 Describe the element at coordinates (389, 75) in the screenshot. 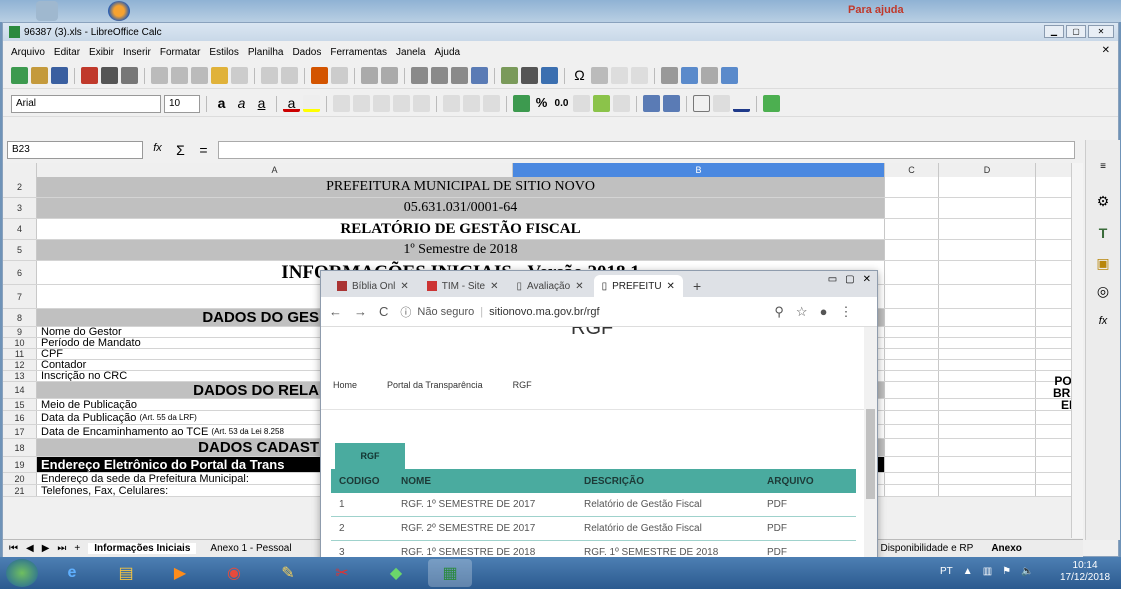

I see `column-icon` at that location.